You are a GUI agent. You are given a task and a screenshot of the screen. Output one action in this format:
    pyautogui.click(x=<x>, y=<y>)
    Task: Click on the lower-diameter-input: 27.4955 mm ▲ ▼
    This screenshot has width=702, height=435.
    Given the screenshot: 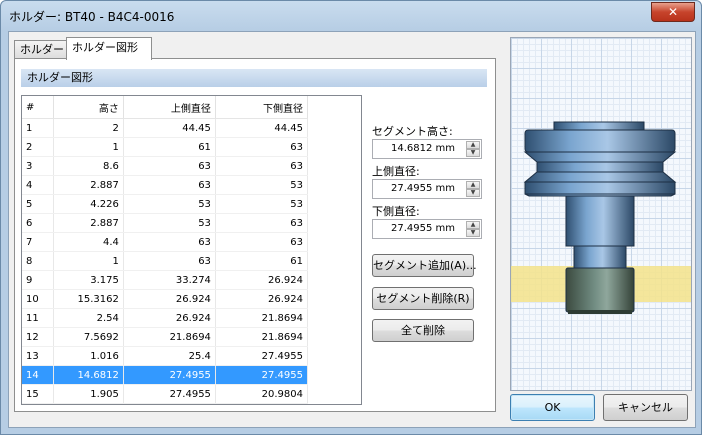 What is the action you would take?
    pyautogui.click(x=427, y=229)
    